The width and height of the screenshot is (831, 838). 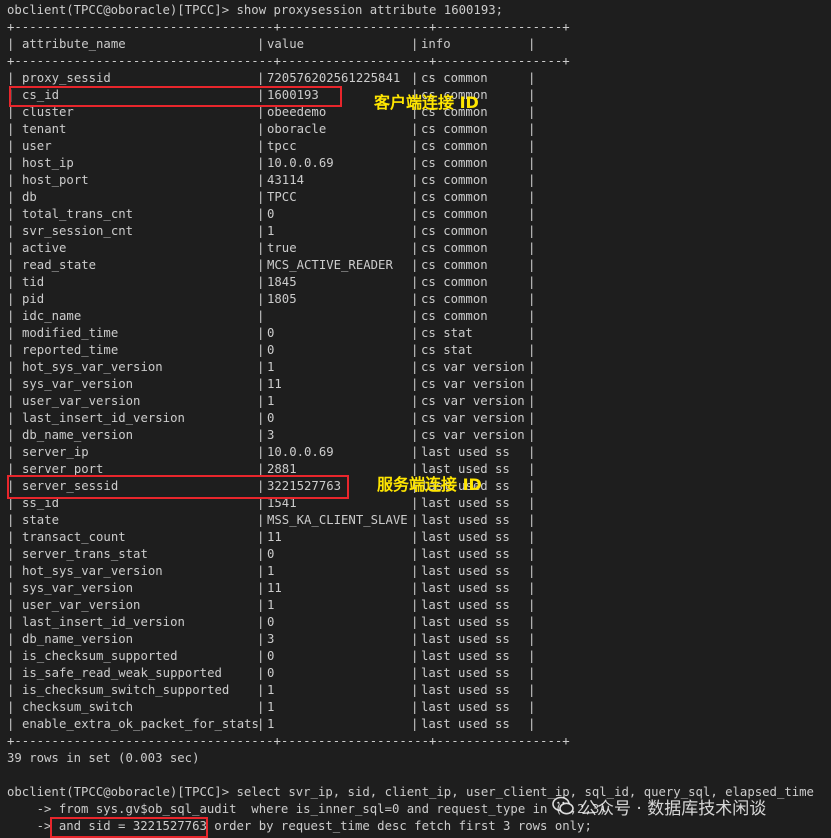 What do you see at coordinates (122, 673) in the screenshot?
I see `row-attribute-name: is_safe_read_weak_supported` at bounding box center [122, 673].